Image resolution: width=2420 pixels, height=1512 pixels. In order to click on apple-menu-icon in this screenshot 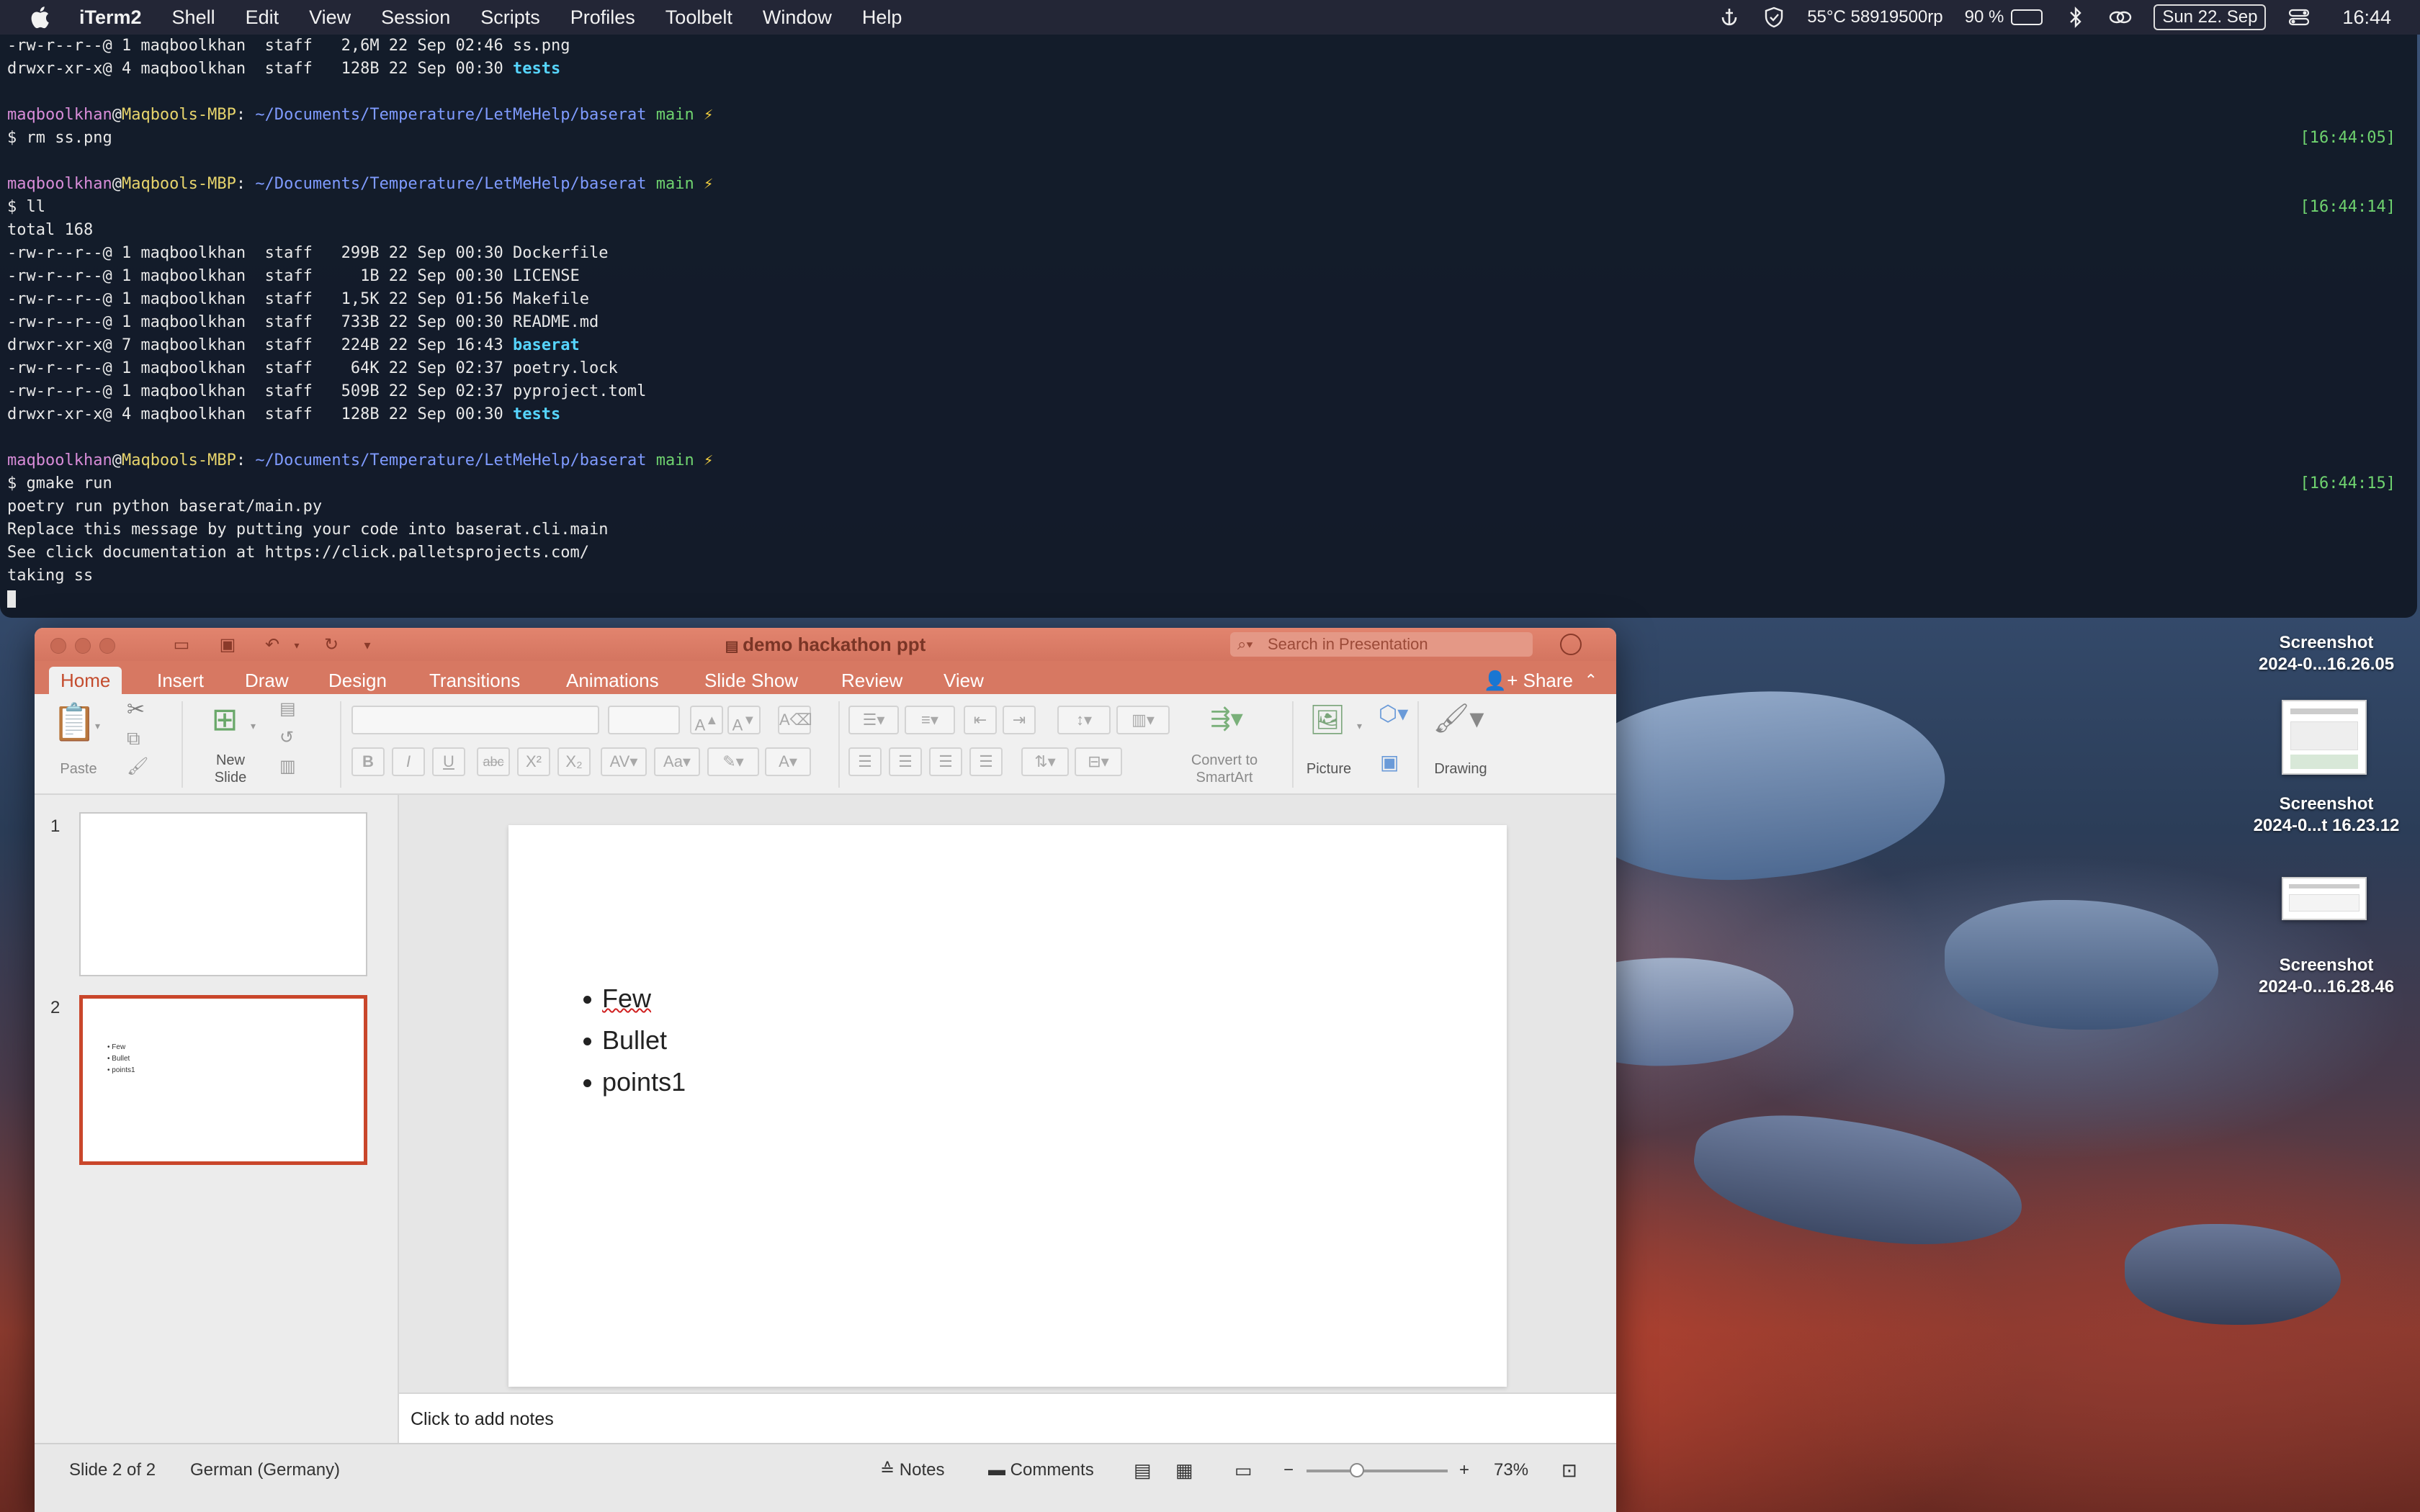, I will do `click(39, 17)`.